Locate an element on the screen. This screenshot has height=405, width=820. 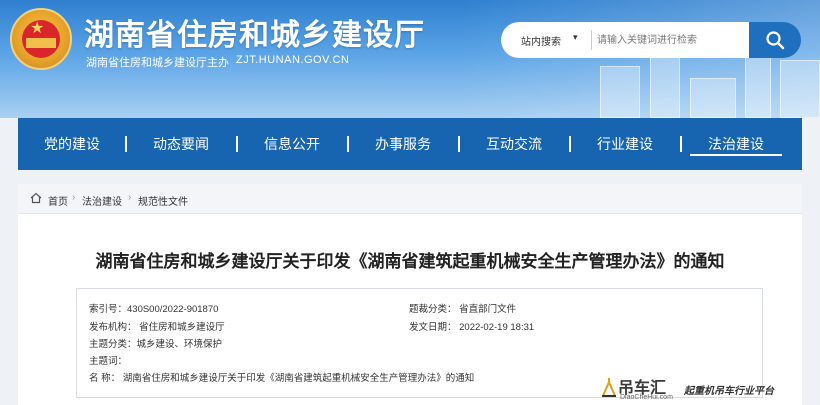
nav-item-label: 办事服务 is located at coordinates (403, 144).